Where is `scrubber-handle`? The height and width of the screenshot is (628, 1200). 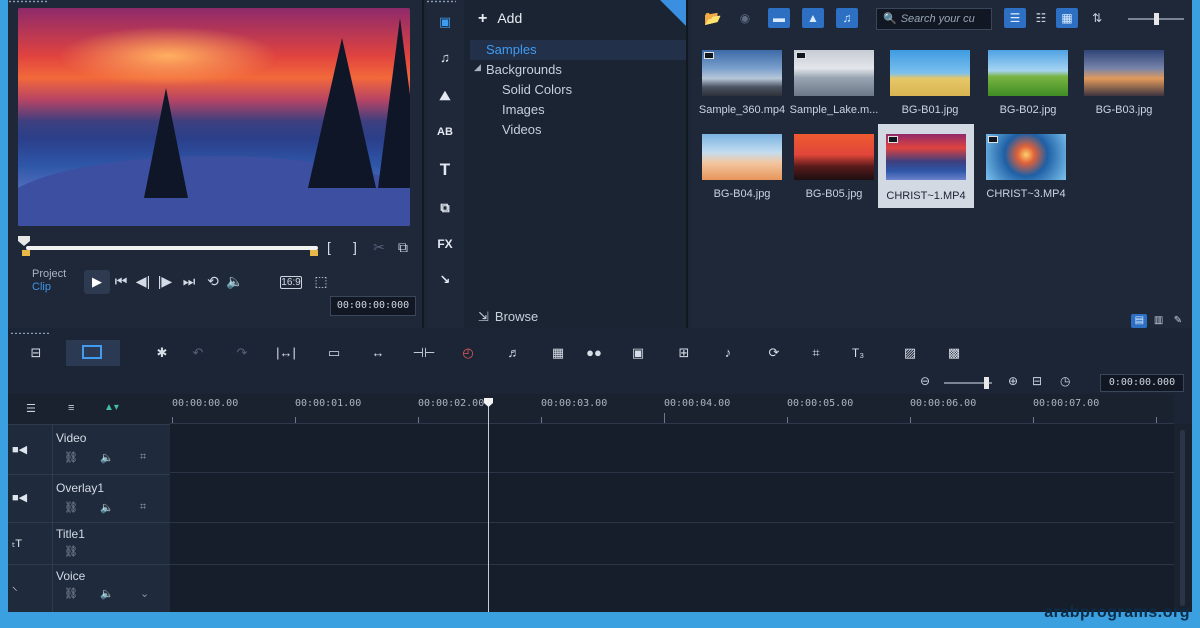 scrubber-handle is located at coordinates (24, 241).